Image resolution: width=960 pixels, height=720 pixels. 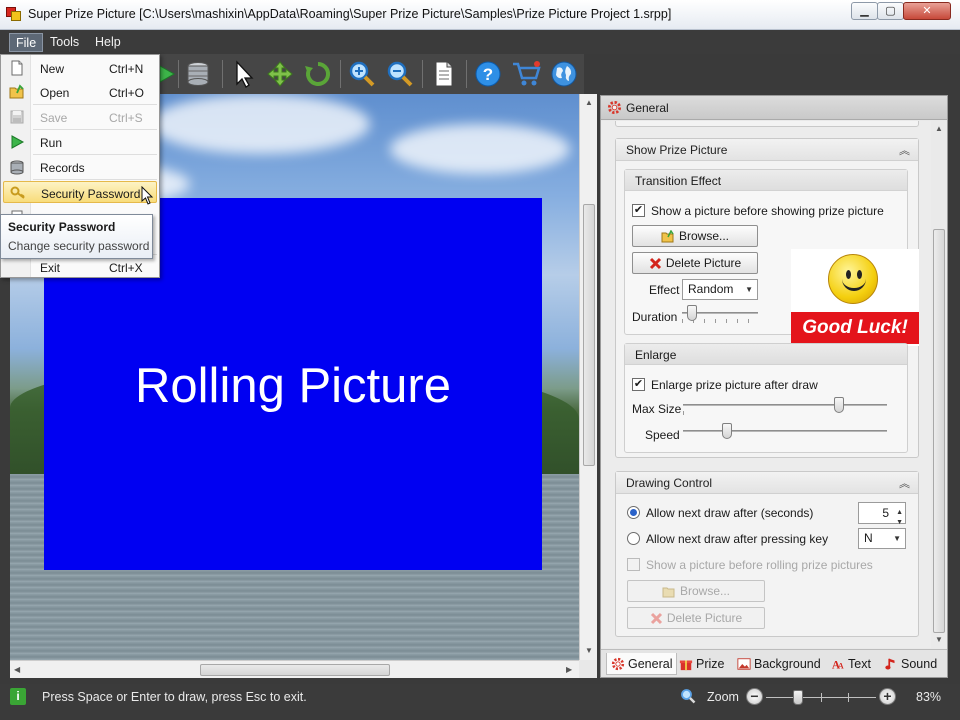 I want to click on tab-background: Background, so click(x=779, y=664).